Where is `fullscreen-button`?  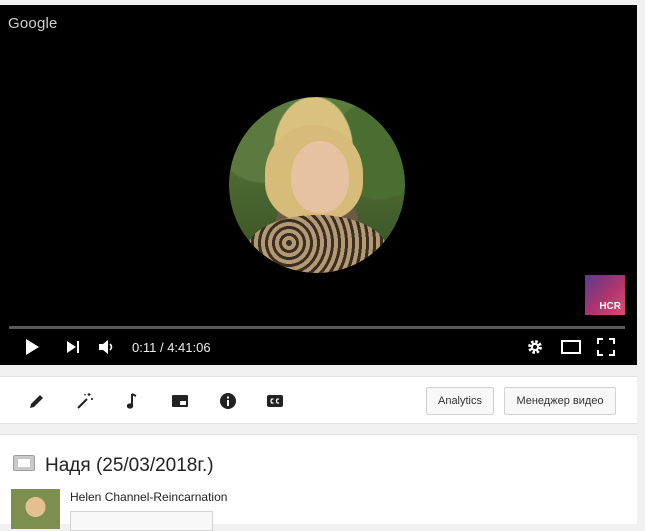
fullscreen-button is located at coordinates (606, 347).